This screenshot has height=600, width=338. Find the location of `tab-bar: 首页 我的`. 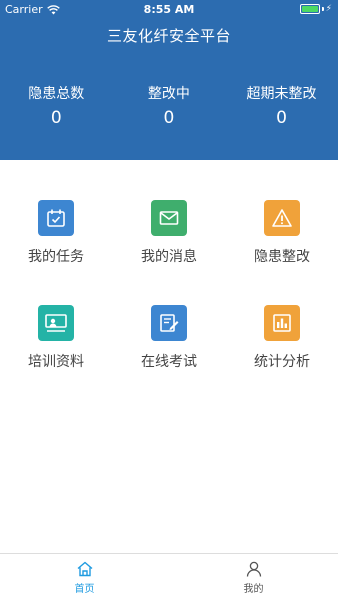

tab-bar: 首页 我的 is located at coordinates (169, 576).